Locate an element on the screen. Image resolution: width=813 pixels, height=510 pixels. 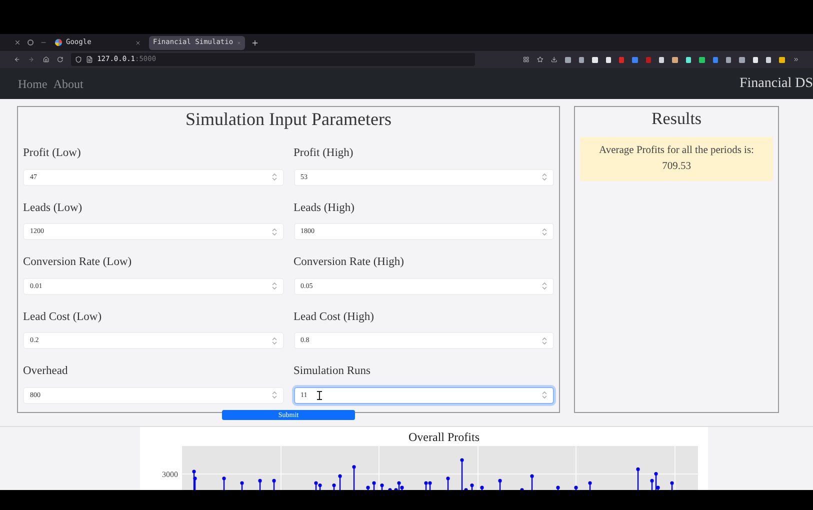
field-label: Lead Cost (Low) is located at coordinates (63, 317).